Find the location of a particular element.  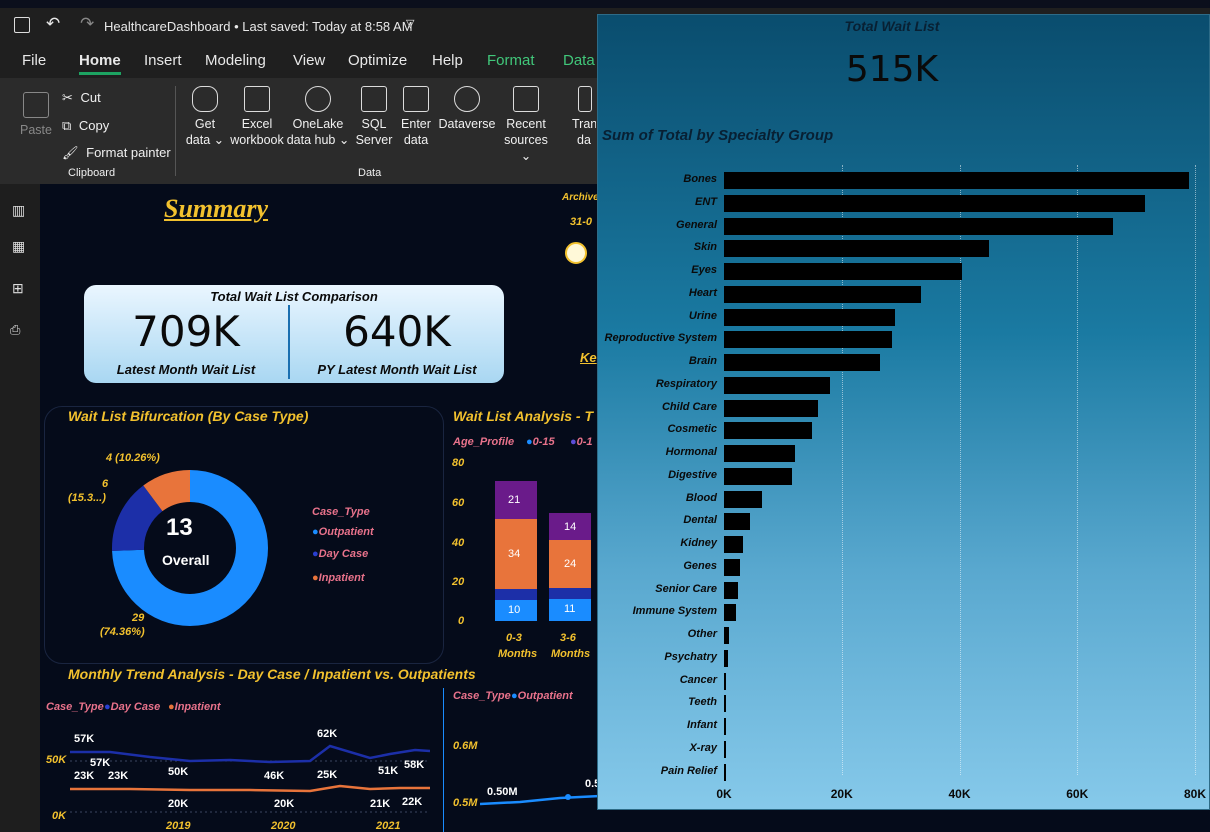

bar-skin is located at coordinates (856, 249).